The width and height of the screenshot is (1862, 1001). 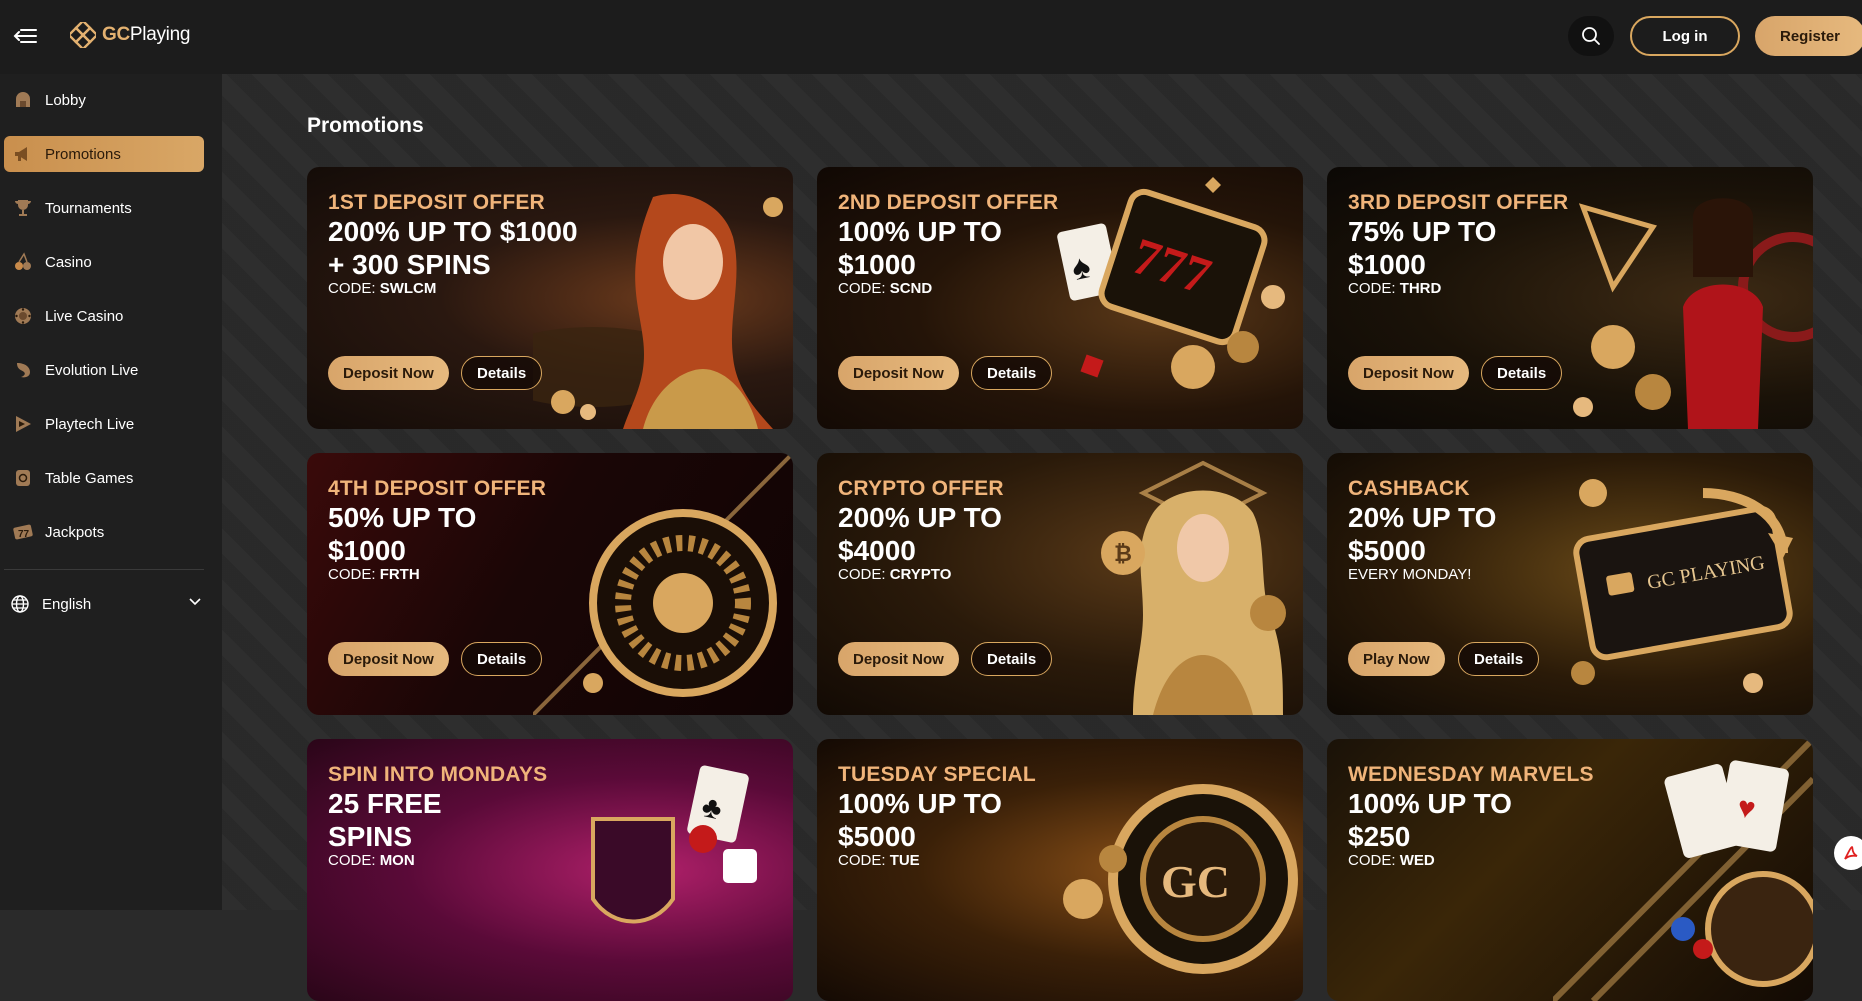 I want to click on sidebar-item-casino: Casino, so click(x=104, y=262).